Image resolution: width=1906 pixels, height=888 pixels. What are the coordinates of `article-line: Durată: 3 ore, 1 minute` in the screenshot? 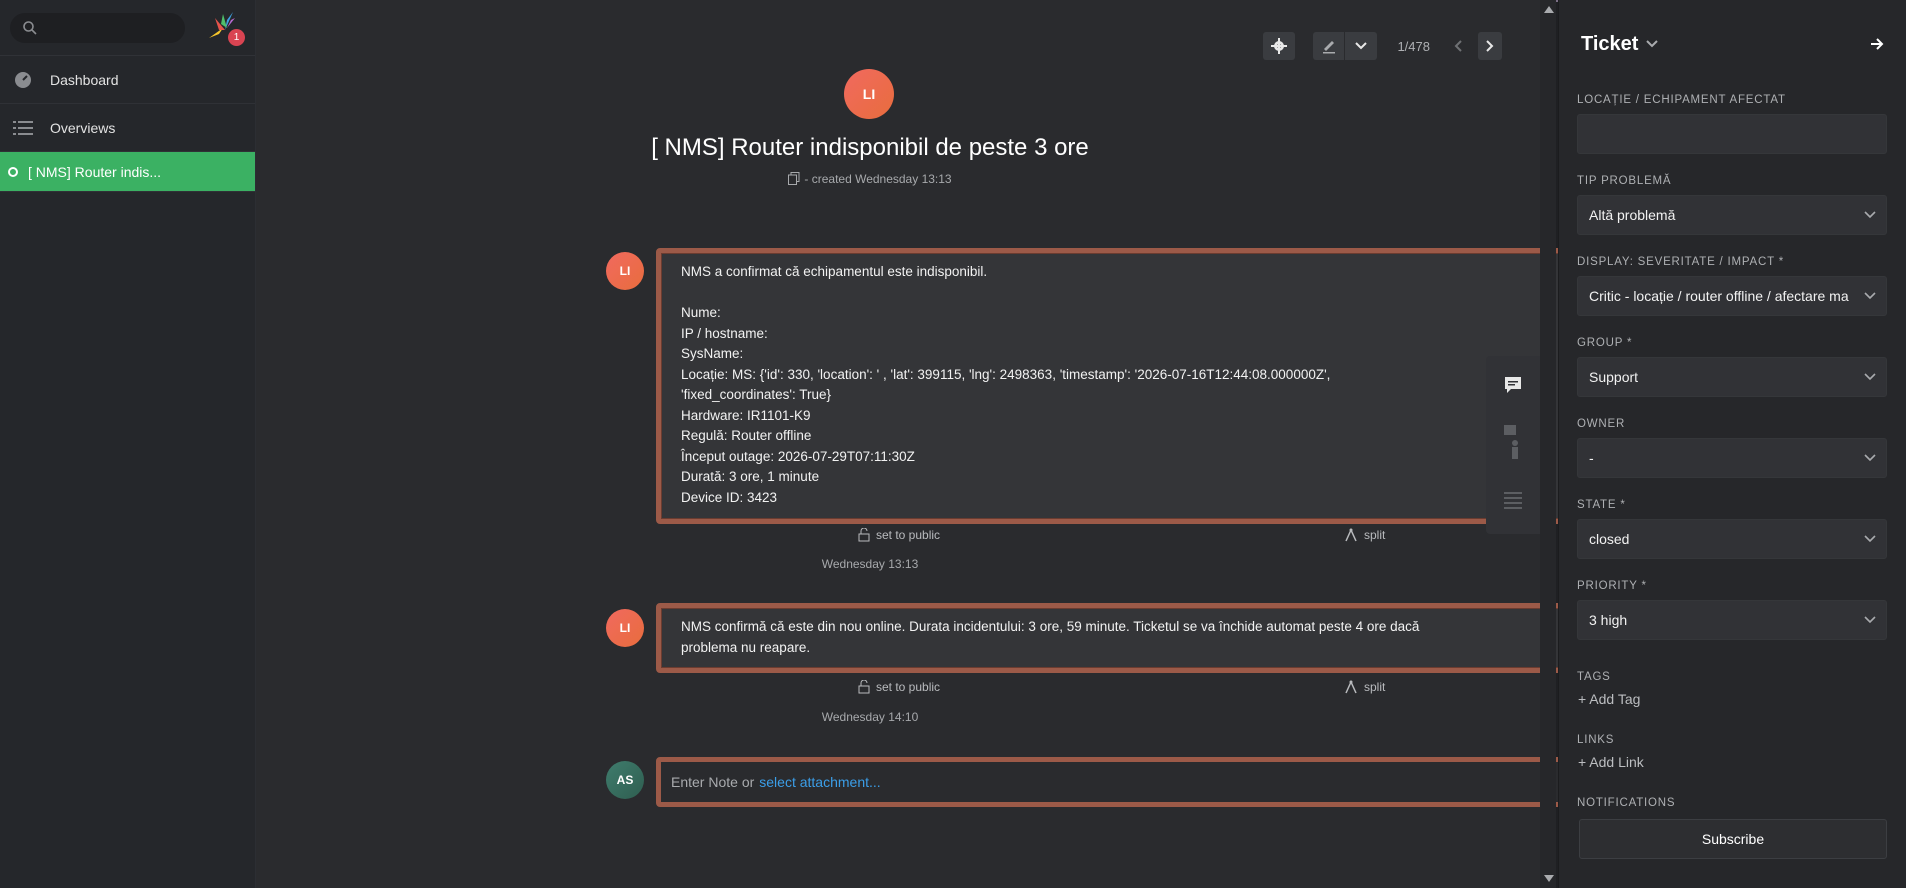 It's located at (750, 476).